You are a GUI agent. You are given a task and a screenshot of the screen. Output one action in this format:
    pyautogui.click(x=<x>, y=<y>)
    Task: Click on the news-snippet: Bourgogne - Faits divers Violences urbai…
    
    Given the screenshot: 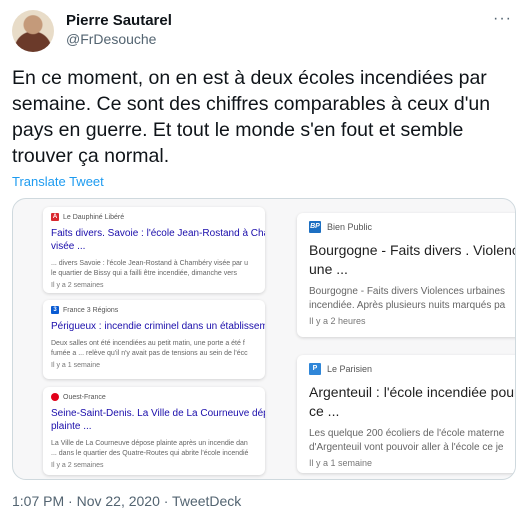 What is the action you would take?
    pyautogui.click(x=407, y=291)
    